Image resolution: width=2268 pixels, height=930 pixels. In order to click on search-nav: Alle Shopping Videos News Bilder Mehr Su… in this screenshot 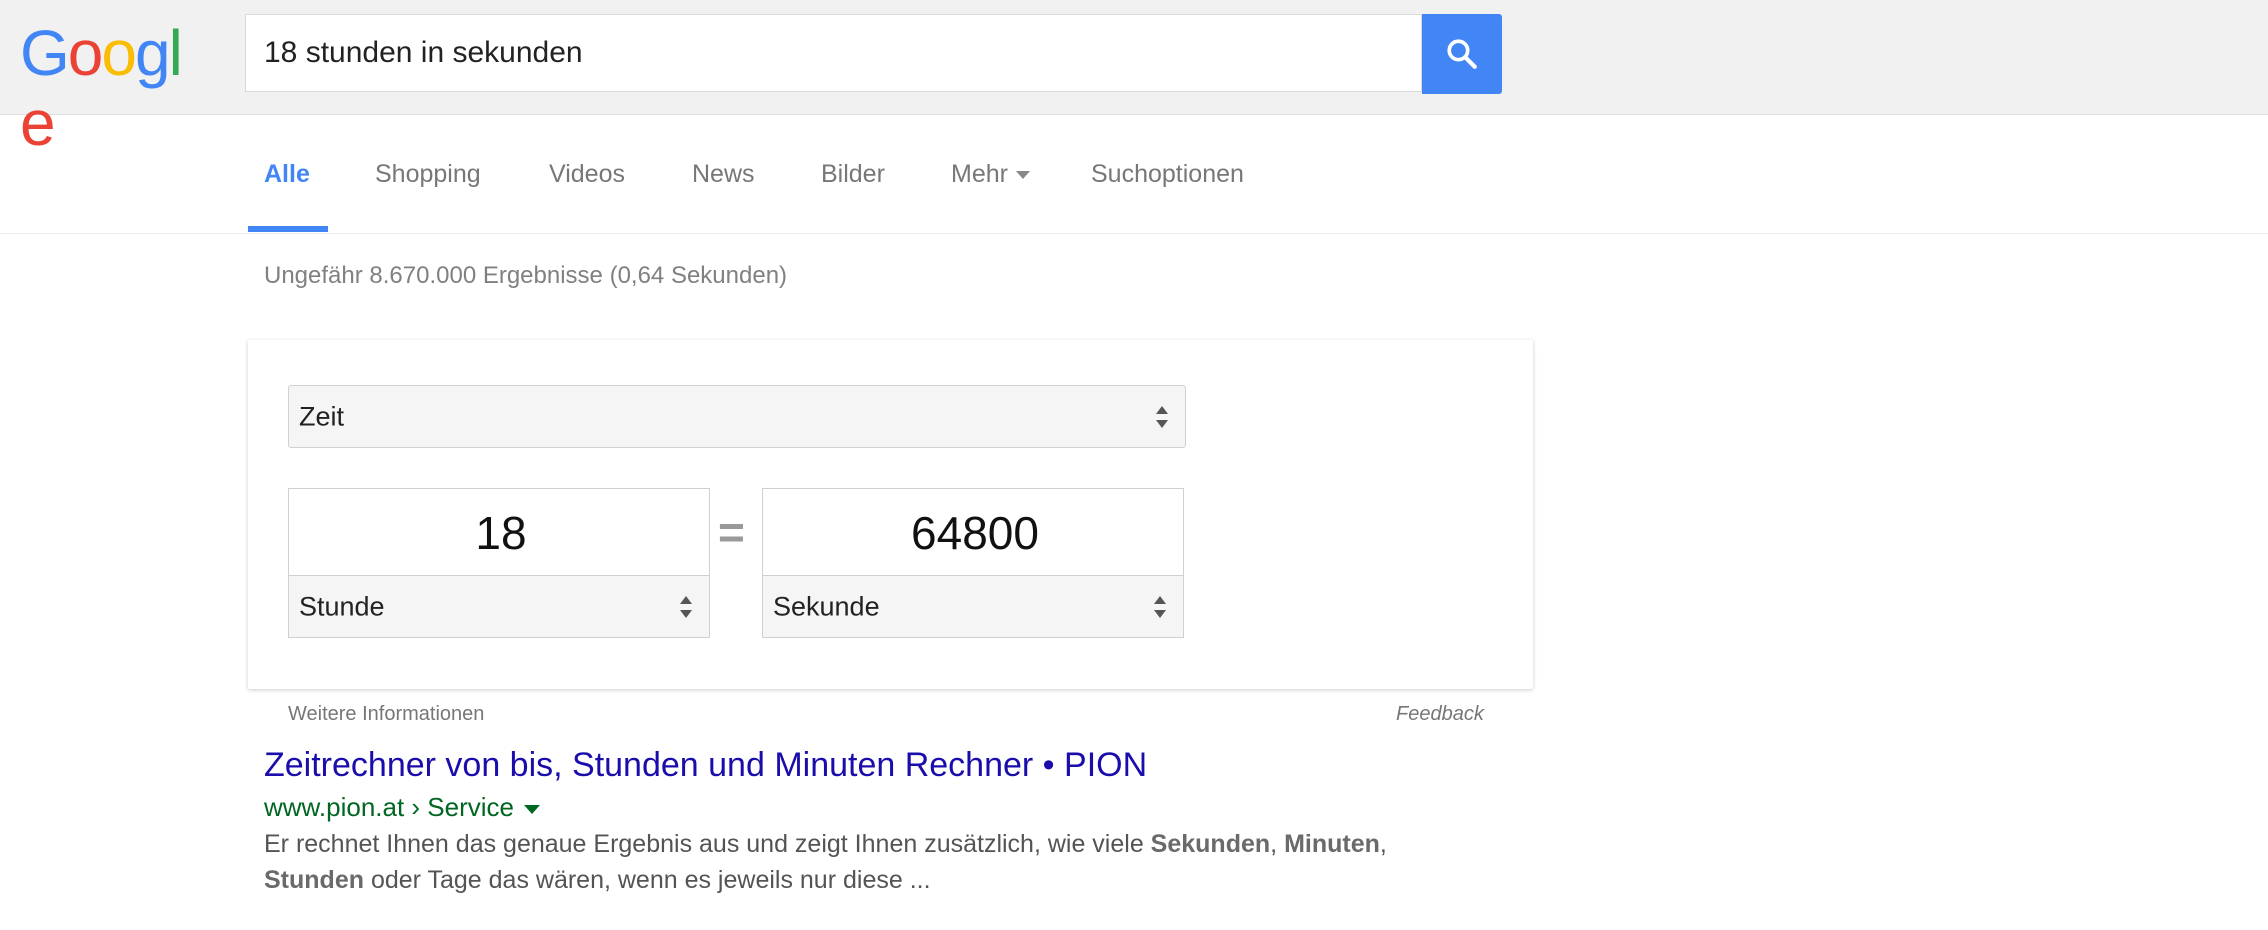, I will do `click(1134, 174)`.